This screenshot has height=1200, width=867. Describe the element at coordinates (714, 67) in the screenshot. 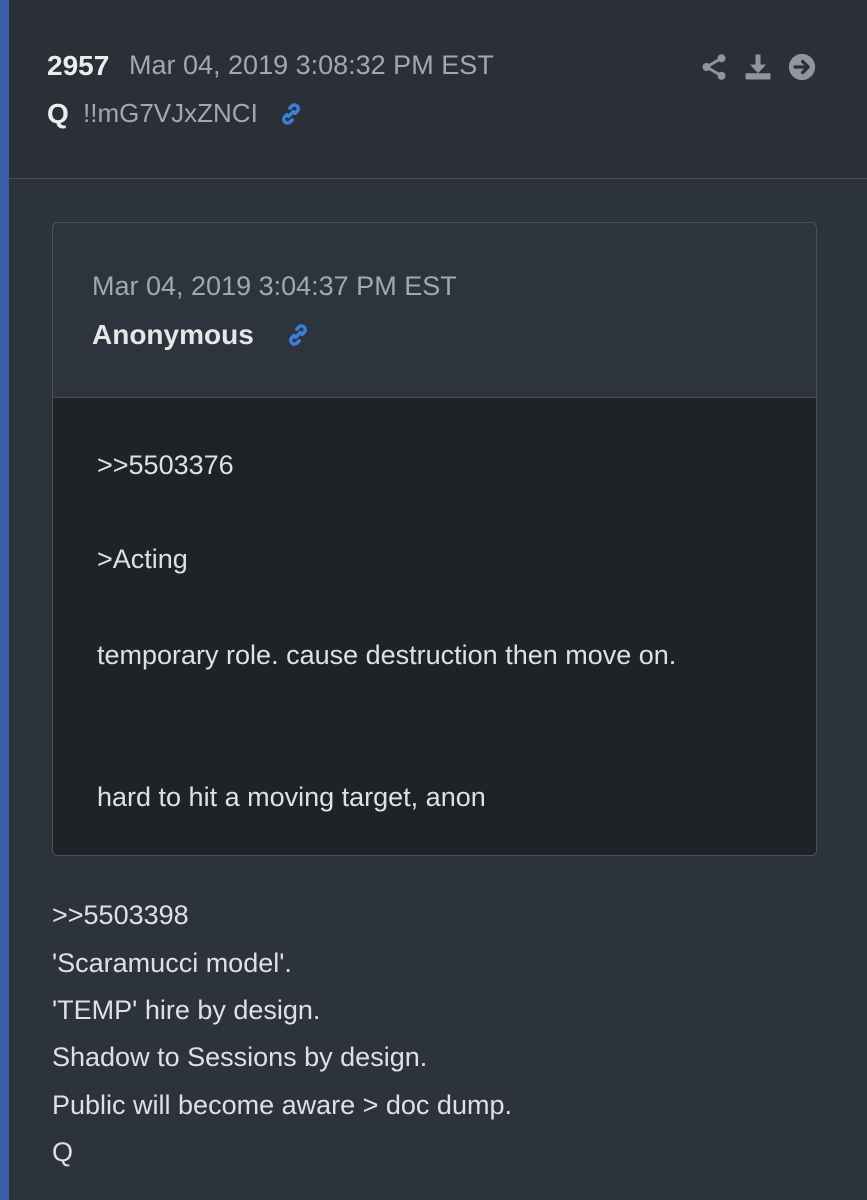

I see `share-icon` at that location.